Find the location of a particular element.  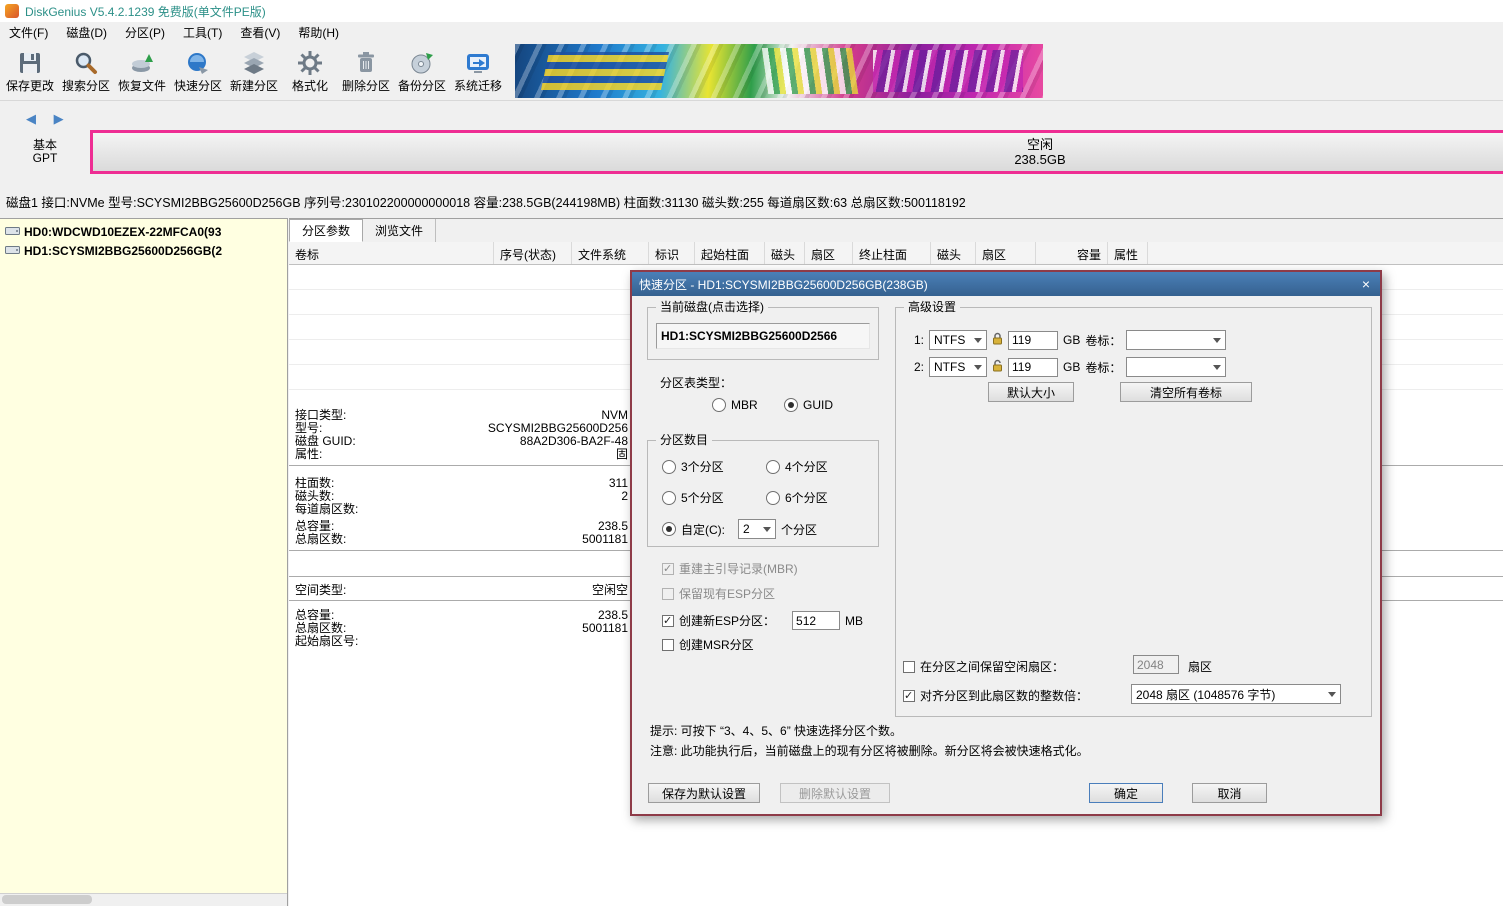

custom-count-select: 2 is located at coordinates (757, 529).